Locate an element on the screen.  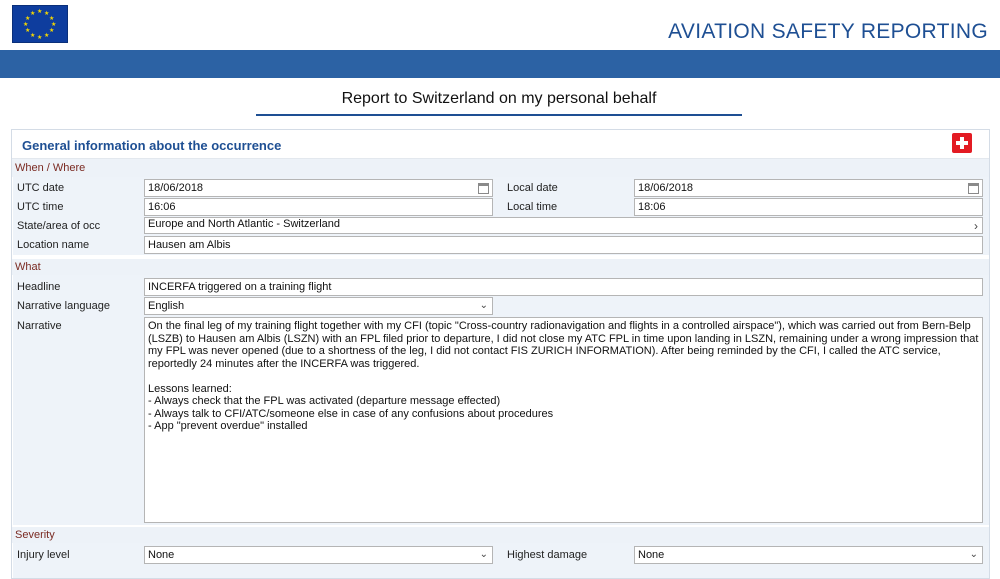
panel-title: General information about the occurrence is located at coordinates (152, 145).